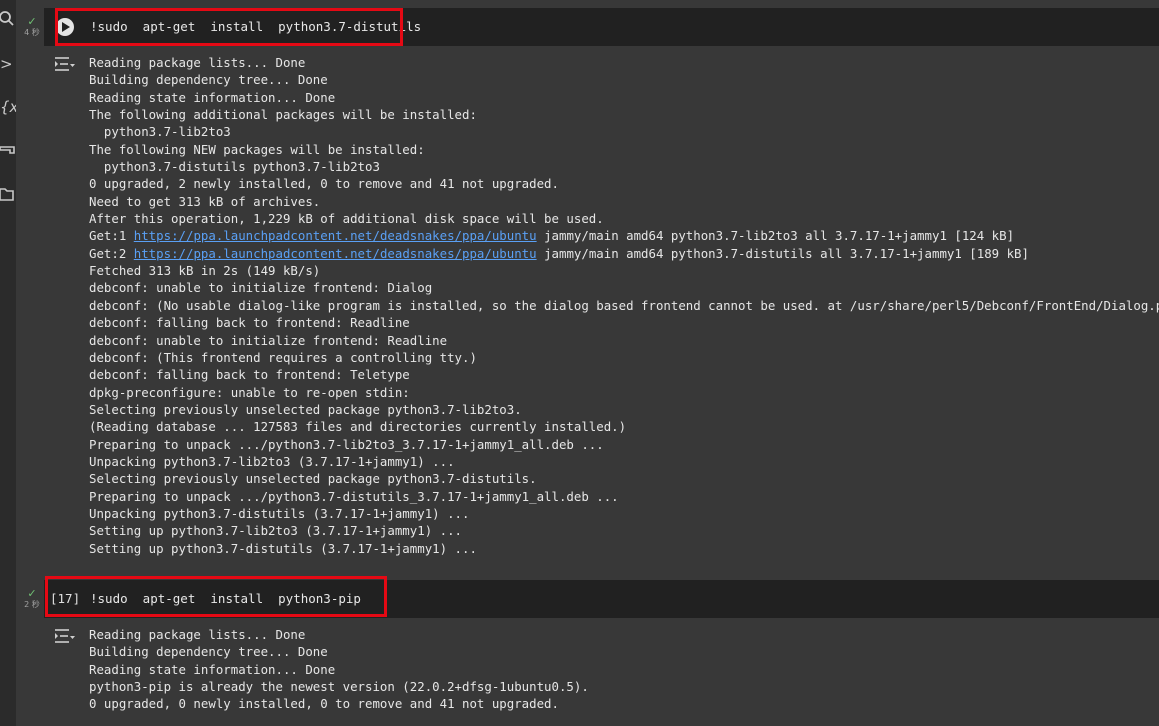  Describe the element at coordinates (32, 32) in the screenshot. I see `cell1-exec-time: 4 秒` at that location.